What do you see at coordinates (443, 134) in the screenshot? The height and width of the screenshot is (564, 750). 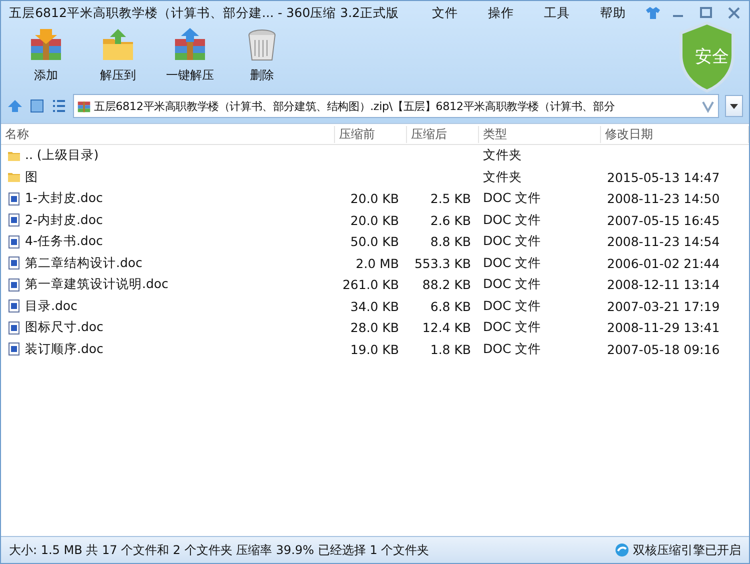 I see `column-header: 压缩后` at bounding box center [443, 134].